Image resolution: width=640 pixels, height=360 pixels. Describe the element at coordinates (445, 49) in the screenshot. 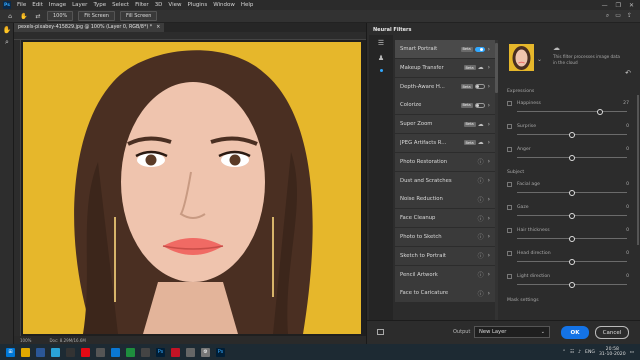

I see `filter-item-smart-portrait: Smart Portrait Beta ›` at that location.